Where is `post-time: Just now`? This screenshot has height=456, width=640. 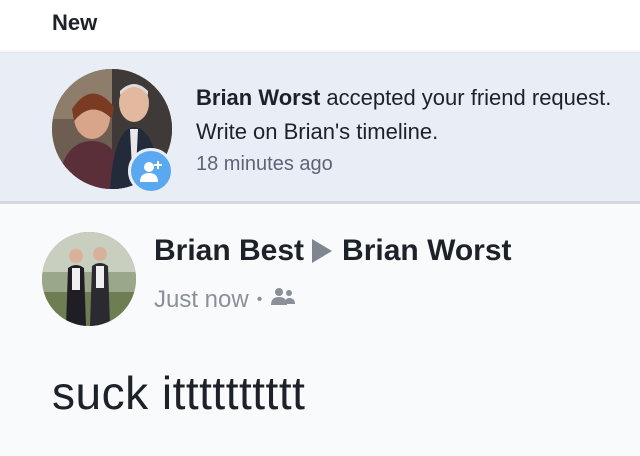 post-time: Just now is located at coordinates (201, 300).